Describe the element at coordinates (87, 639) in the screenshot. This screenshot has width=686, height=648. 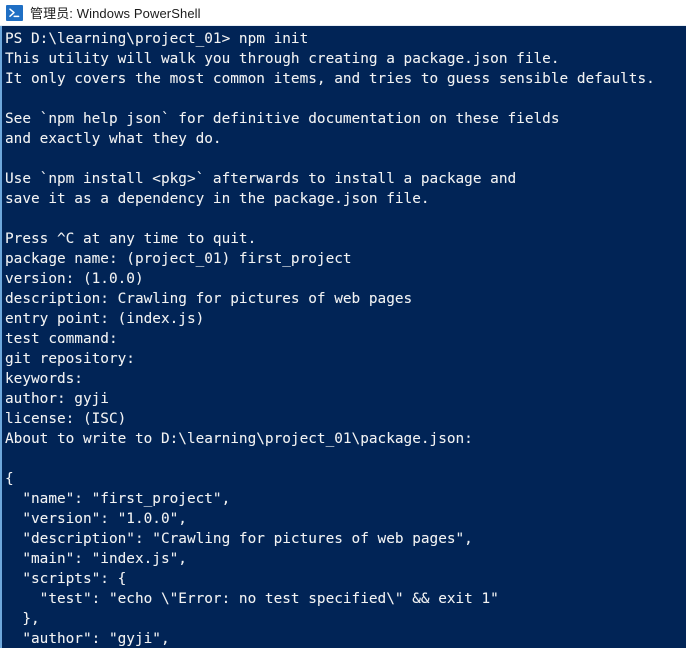
I see `console-line: "author": "gyji",` at that location.